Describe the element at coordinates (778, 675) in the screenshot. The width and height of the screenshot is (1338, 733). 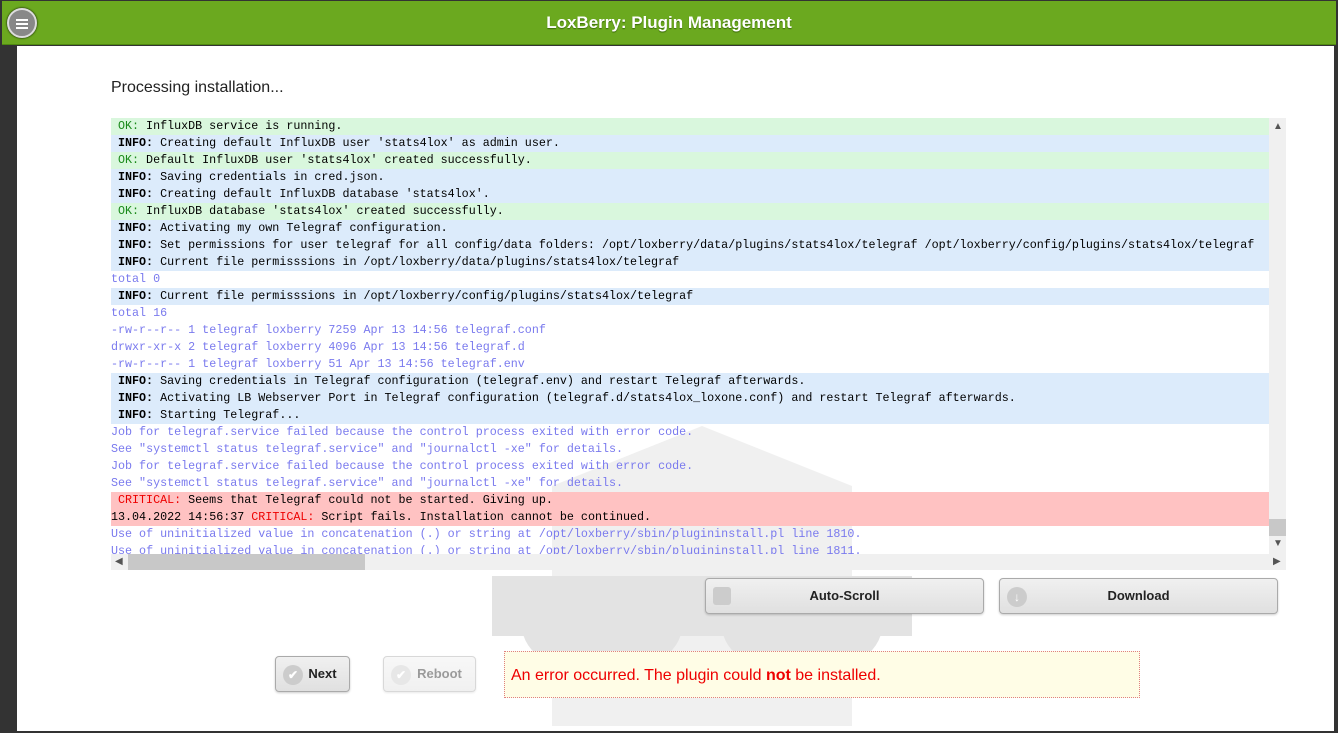
I see `error-emphasis: not` at that location.